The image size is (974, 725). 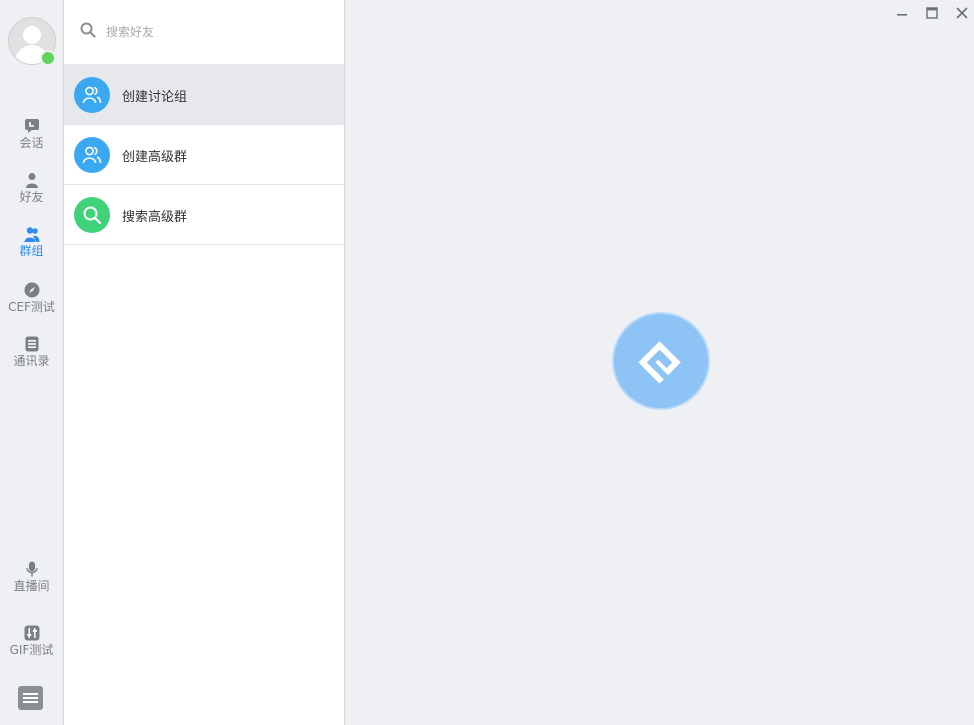 What do you see at coordinates (31, 569) in the screenshot?
I see `microphone-icon` at bounding box center [31, 569].